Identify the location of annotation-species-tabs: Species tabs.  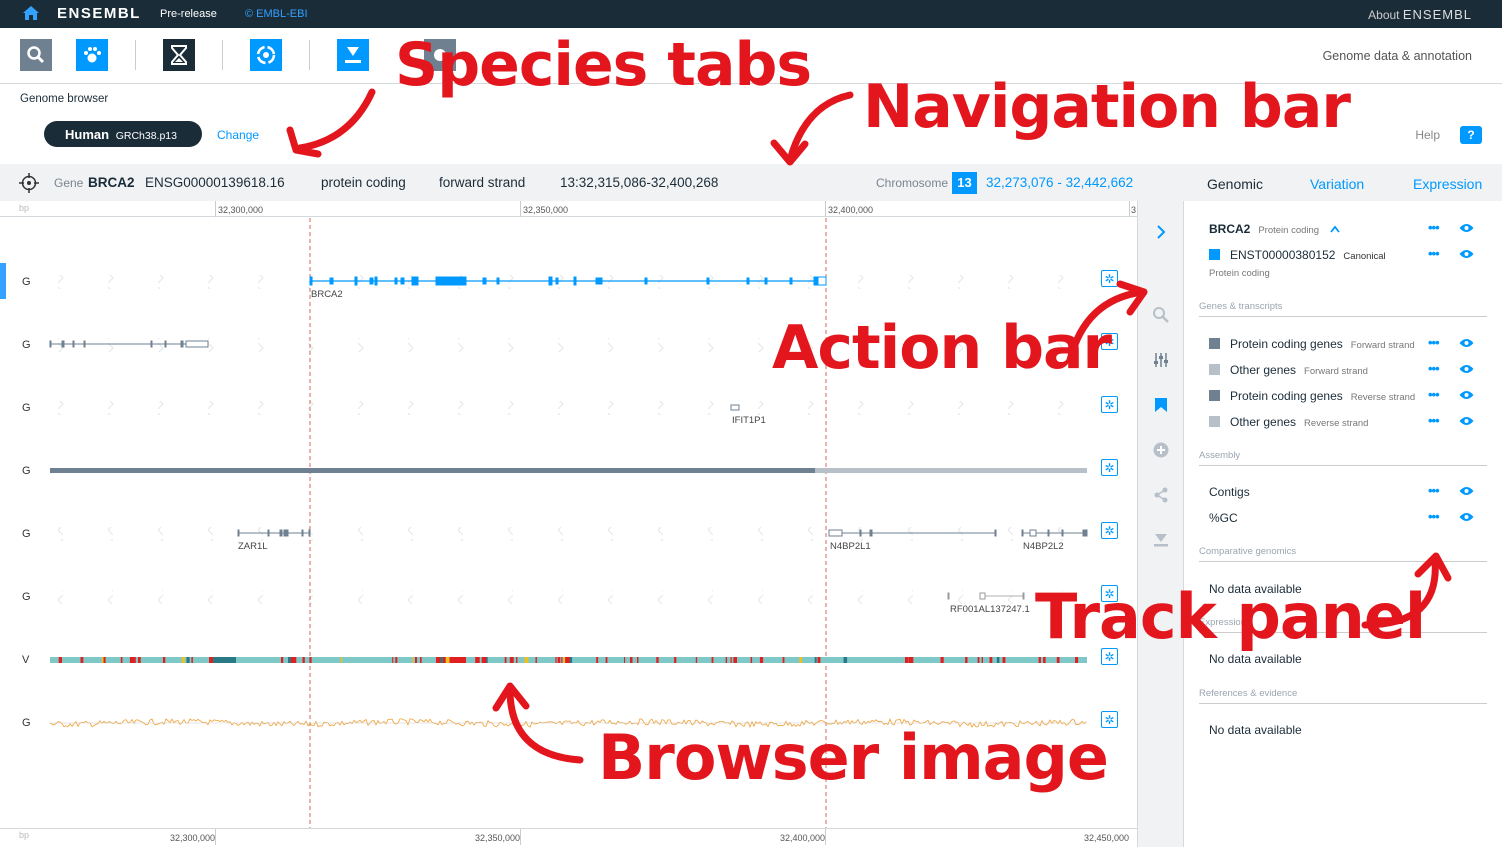
(603, 65).